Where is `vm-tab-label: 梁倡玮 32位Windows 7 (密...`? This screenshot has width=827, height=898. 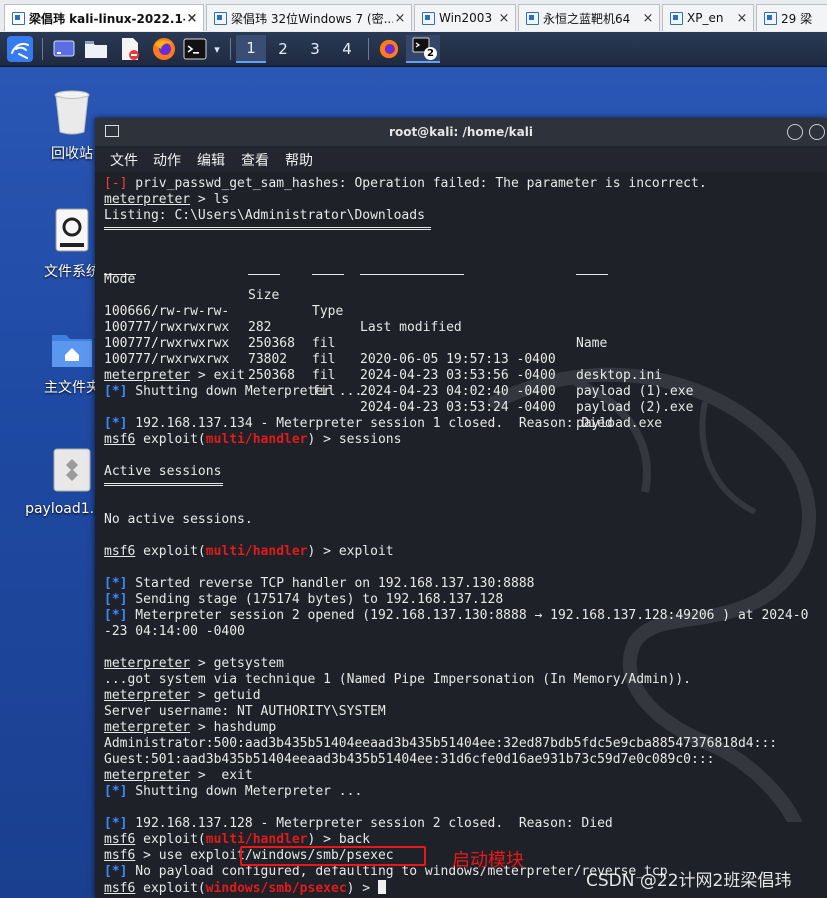 vm-tab-label: 梁倡玮 32位Windows 7 (密... is located at coordinates (312, 18).